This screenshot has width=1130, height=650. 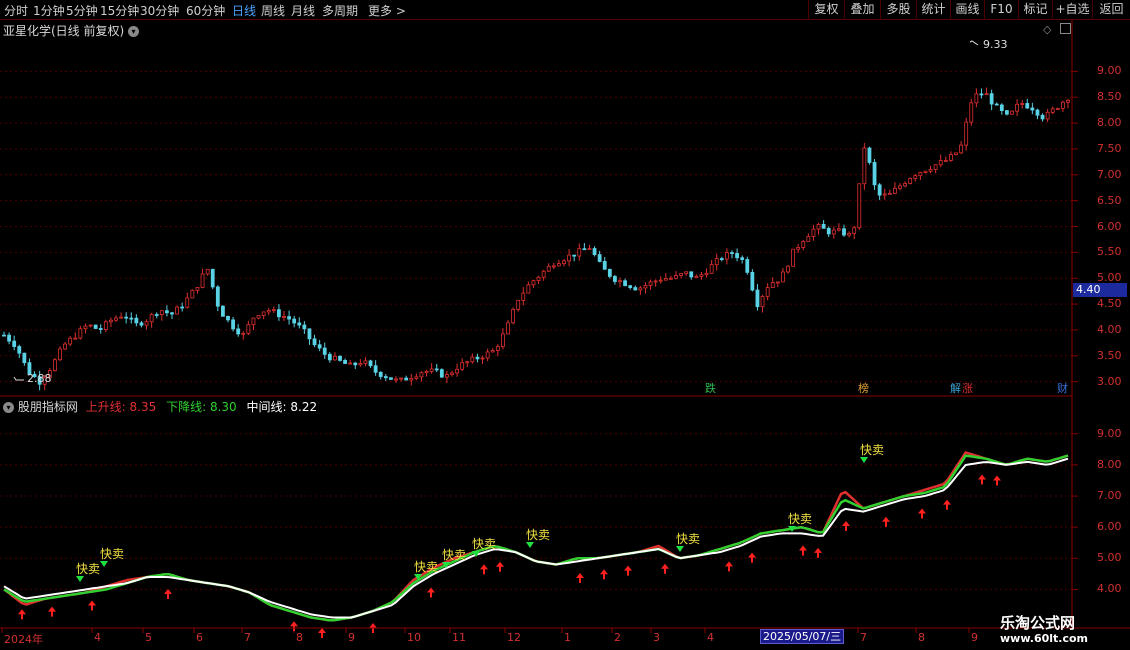 What do you see at coordinates (1109, 527) in the screenshot?
I see `indicator-tick-label: 6.00` at bounding box center [1109, 527].